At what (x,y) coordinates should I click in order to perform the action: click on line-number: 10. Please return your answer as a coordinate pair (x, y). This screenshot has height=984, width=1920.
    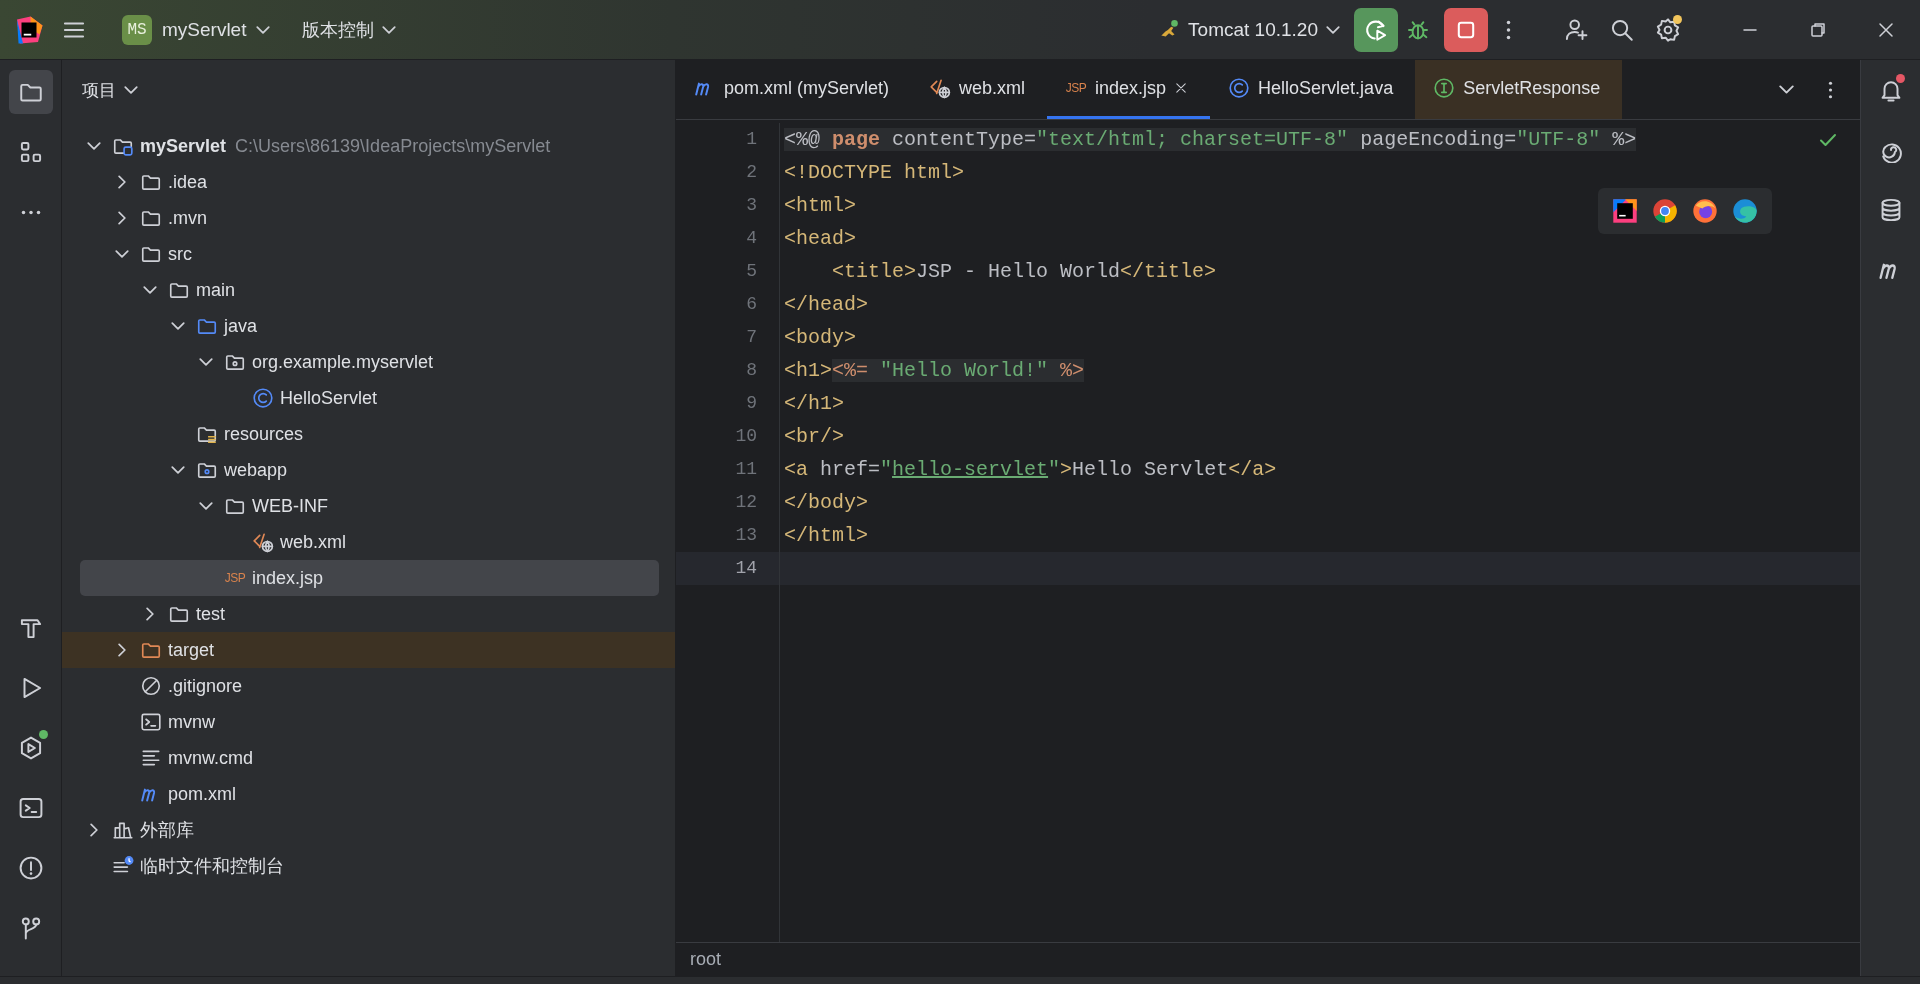
    Looking at the image, I should click on (728, 436).